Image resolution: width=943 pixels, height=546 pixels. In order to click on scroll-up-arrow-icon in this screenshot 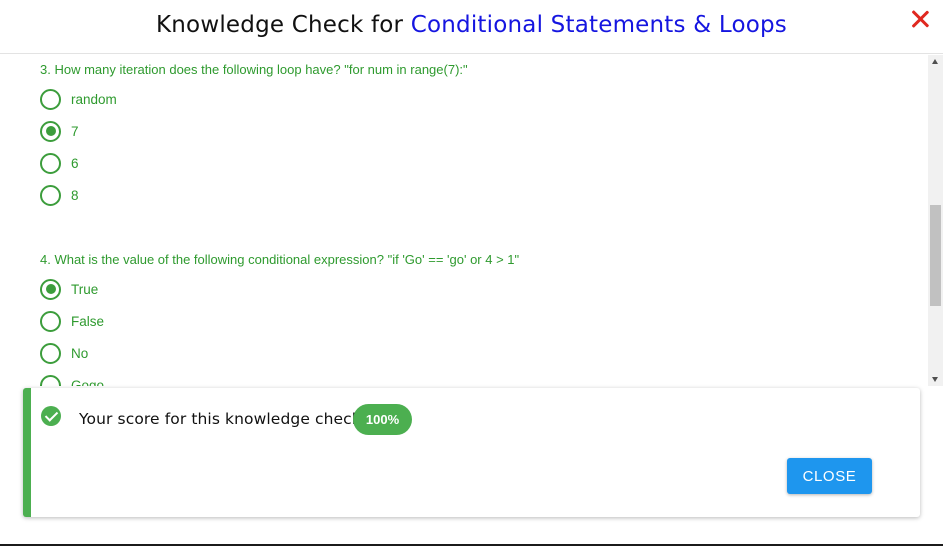, I will do `click(935, 61)`.